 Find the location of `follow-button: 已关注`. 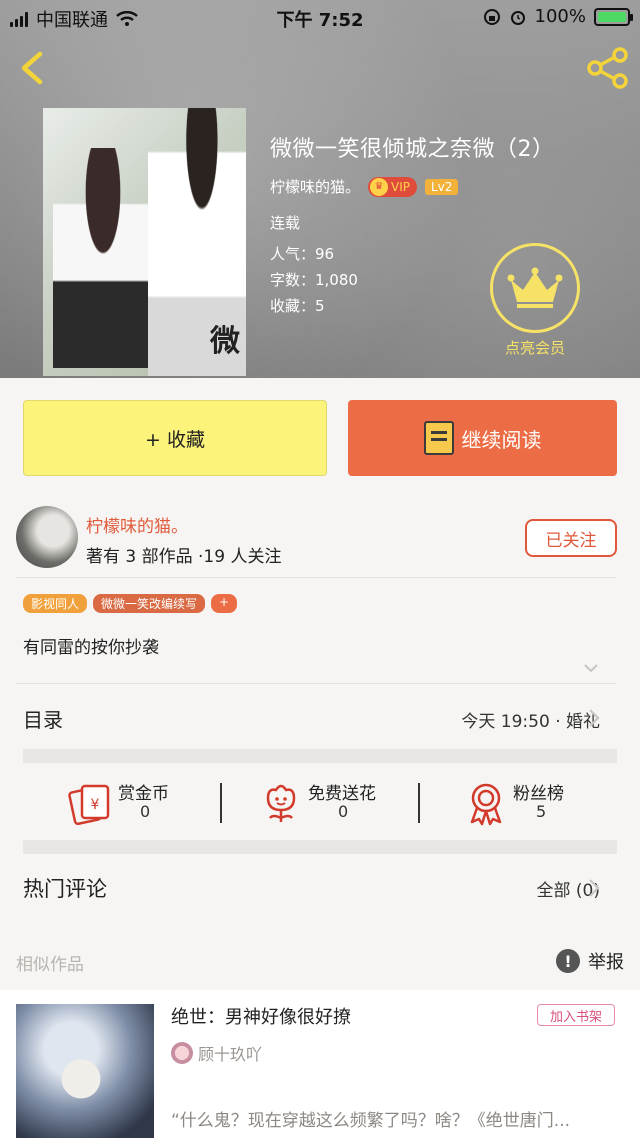

follow-button: 已关注 is located at coordinates (571, 538).